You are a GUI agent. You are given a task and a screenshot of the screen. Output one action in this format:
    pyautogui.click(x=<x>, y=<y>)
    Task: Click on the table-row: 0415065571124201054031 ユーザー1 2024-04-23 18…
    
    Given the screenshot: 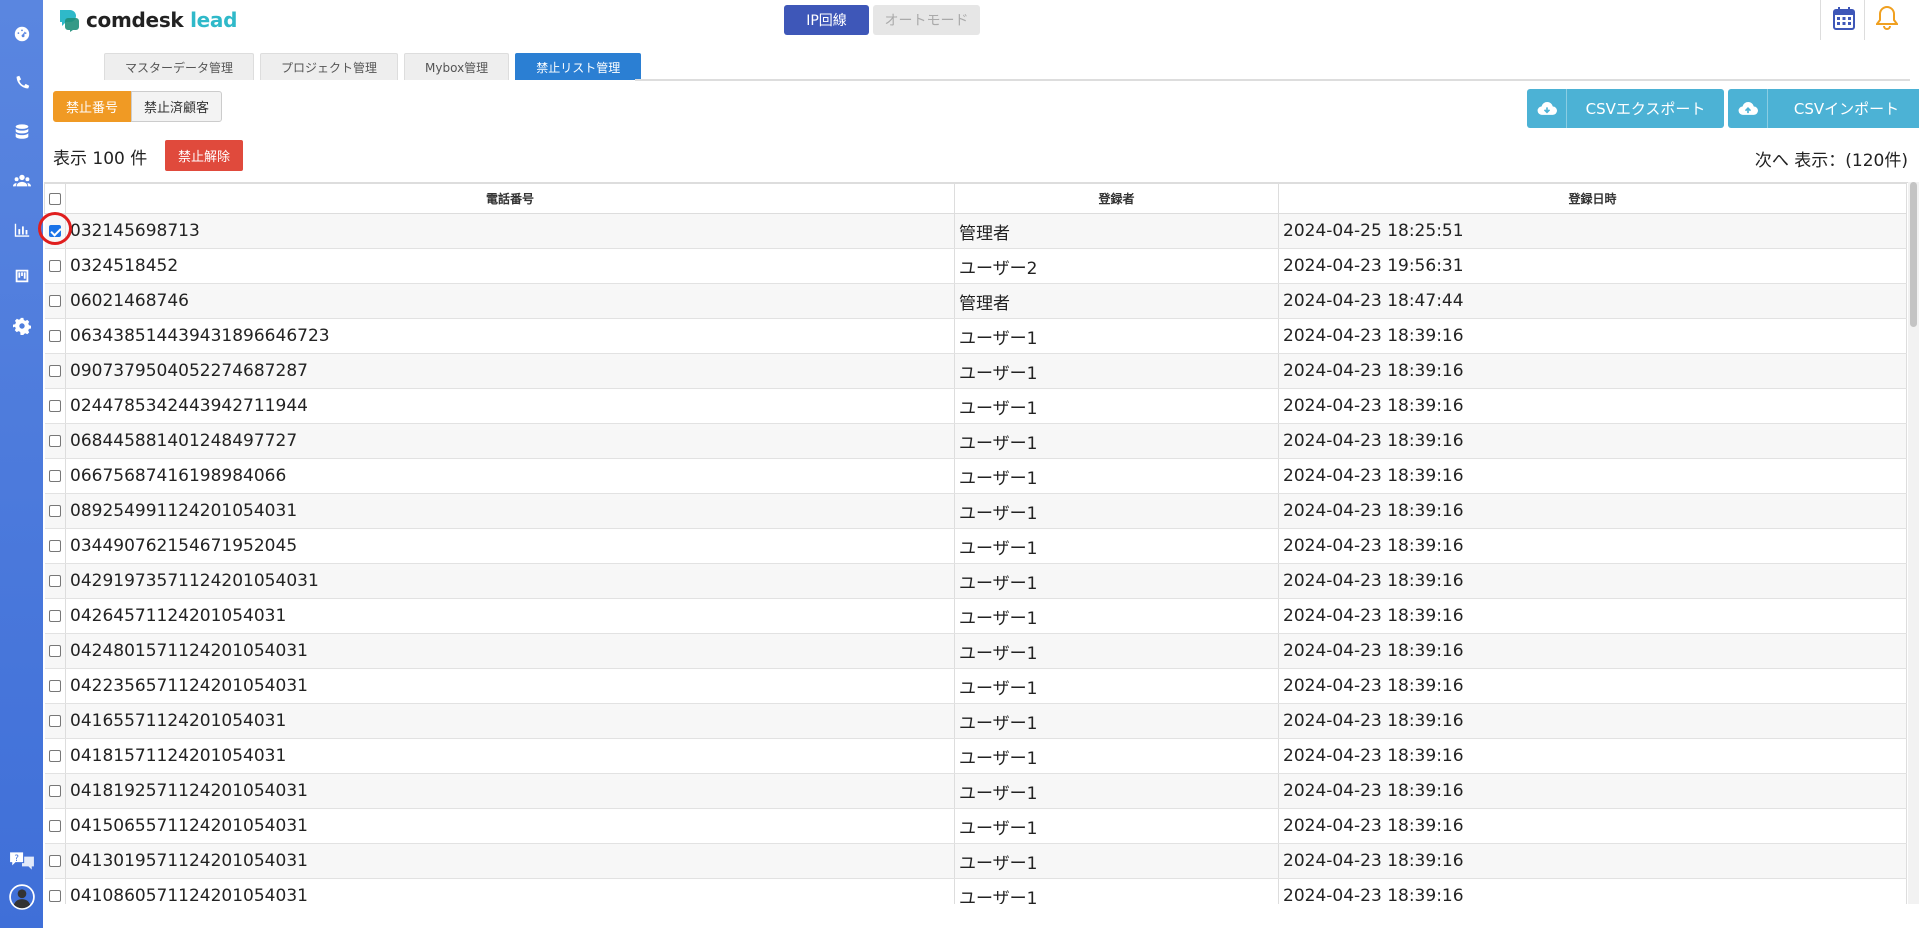 What is the action you would take?
    pyautogui.click(x=975, y=826)
    